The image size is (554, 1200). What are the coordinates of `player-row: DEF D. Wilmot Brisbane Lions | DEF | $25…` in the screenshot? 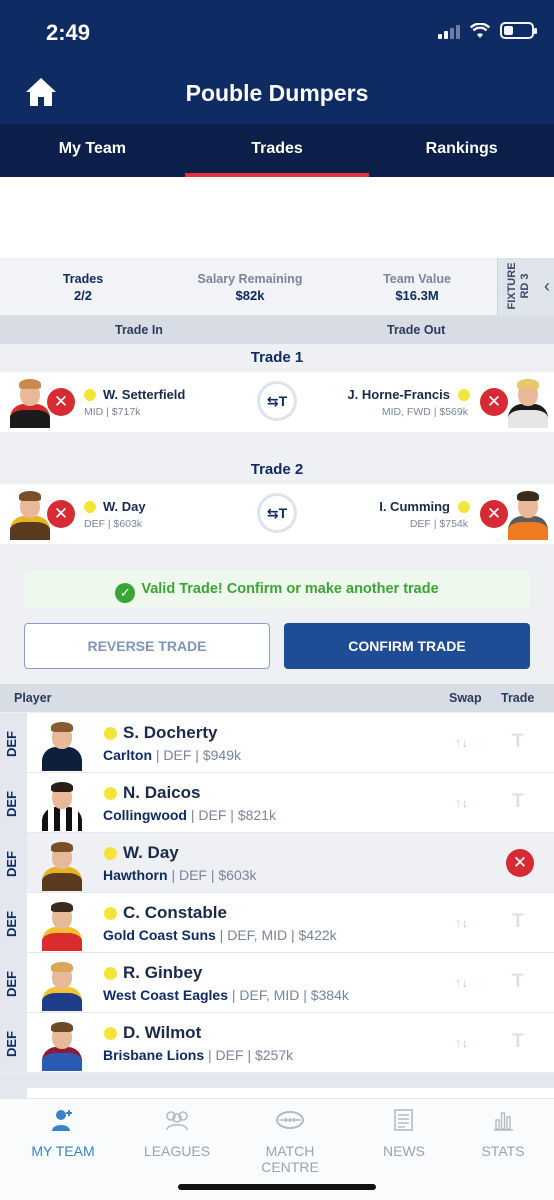 It's located at (277, 1043).